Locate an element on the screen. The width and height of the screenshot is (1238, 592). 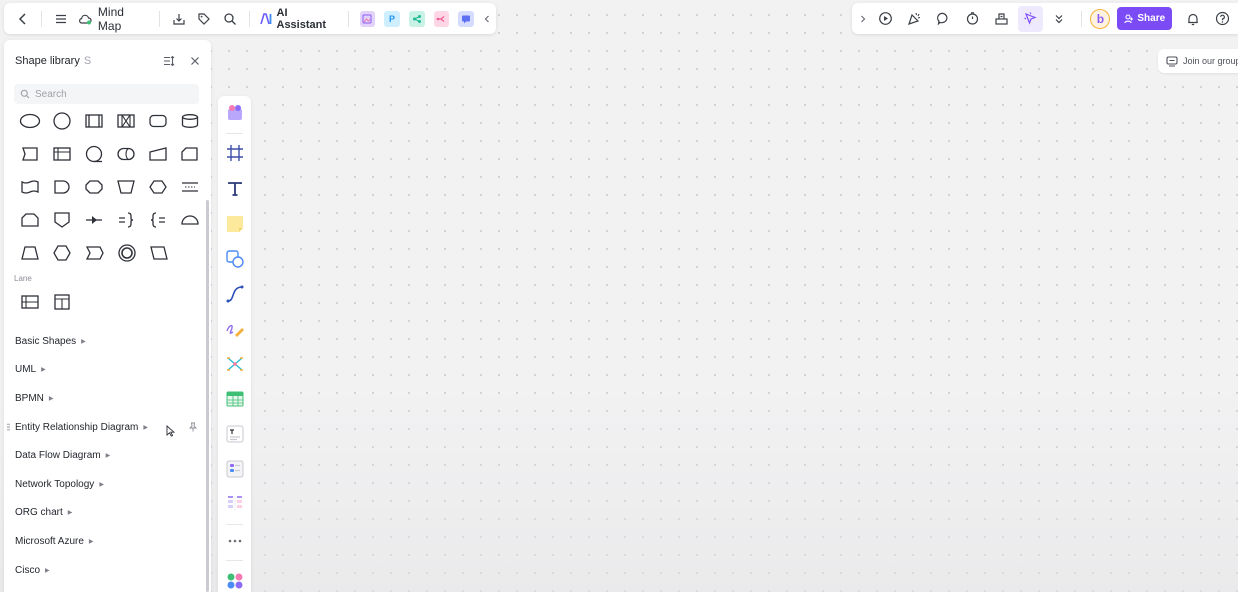
ellipse-shape-icon is located at coordinates (30, 121).